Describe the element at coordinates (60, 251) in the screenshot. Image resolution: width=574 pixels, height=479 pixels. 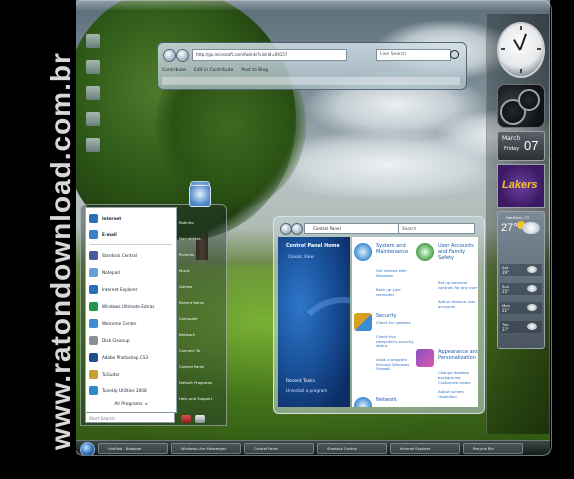
I see `watermark-text: www.ratondownload.com.br` at that location.